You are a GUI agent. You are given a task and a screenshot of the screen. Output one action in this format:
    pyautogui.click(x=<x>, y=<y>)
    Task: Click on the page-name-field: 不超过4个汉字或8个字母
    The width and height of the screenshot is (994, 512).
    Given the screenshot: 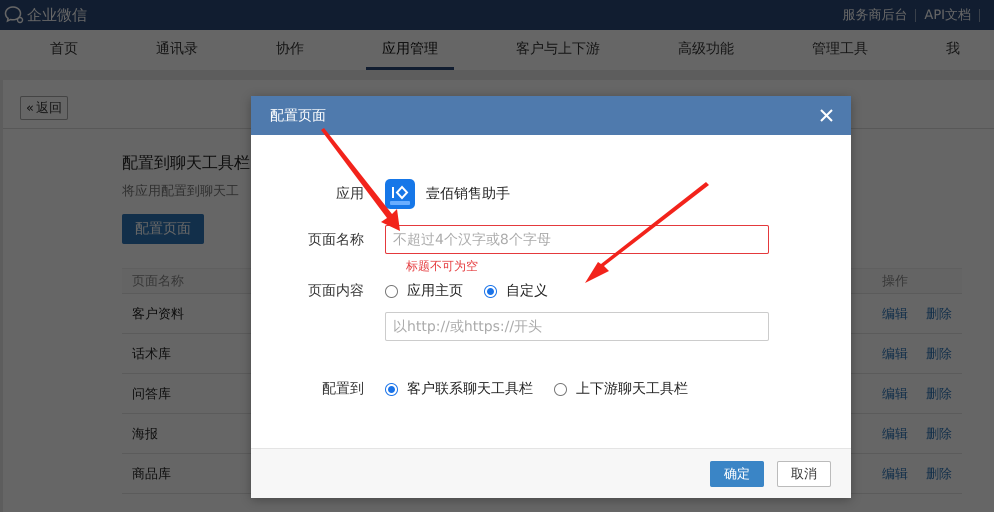 What is the action you would take?
    pyautogui.click(x=577, y=239)
    